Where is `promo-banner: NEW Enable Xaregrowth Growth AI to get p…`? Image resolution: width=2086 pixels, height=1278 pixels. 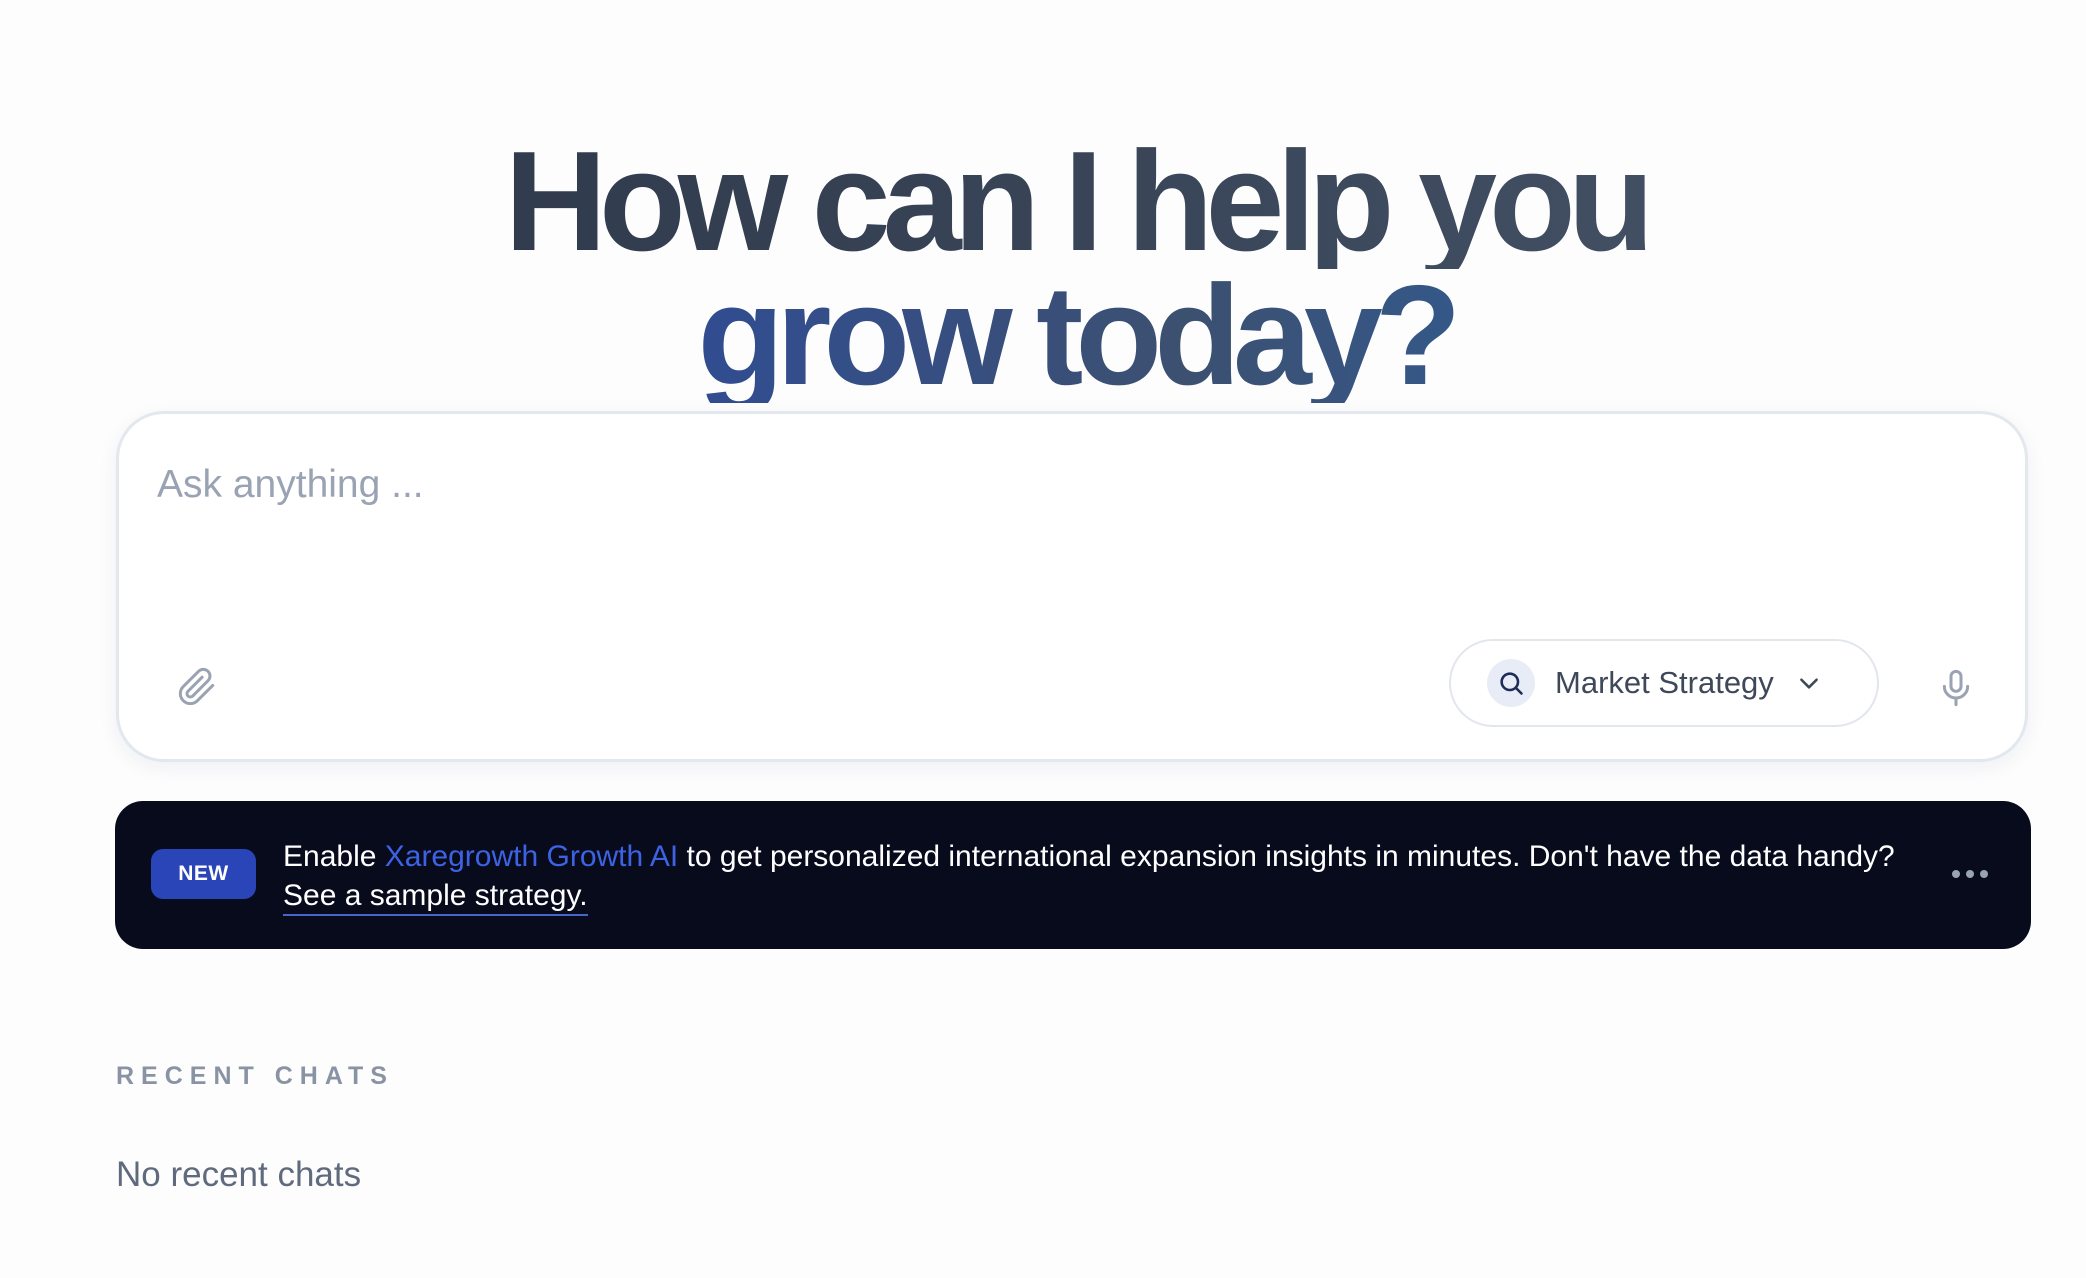 promo-banner: NEW Enable Xaregrowth Growth AI to get p… is located at coordinates (1073, 875).